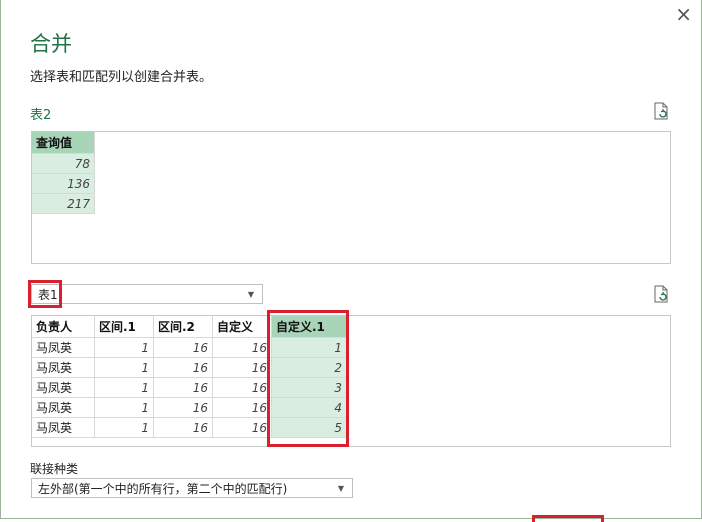 The width and height of the screenshot is (702, 522). I want to click on table-cell: 78, so click(63, 163).